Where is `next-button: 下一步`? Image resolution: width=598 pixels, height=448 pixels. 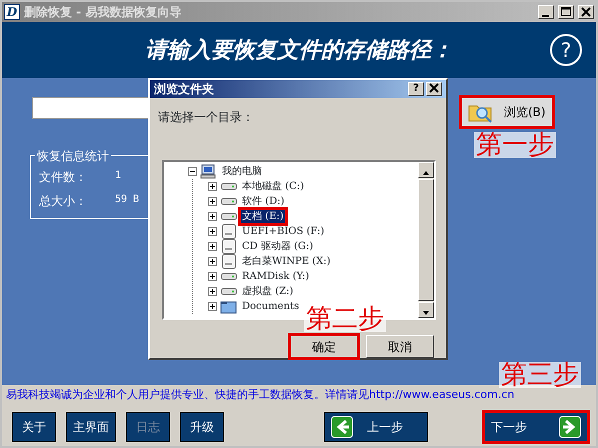
next-button: 下一步 is located at coordinates (536, 427).